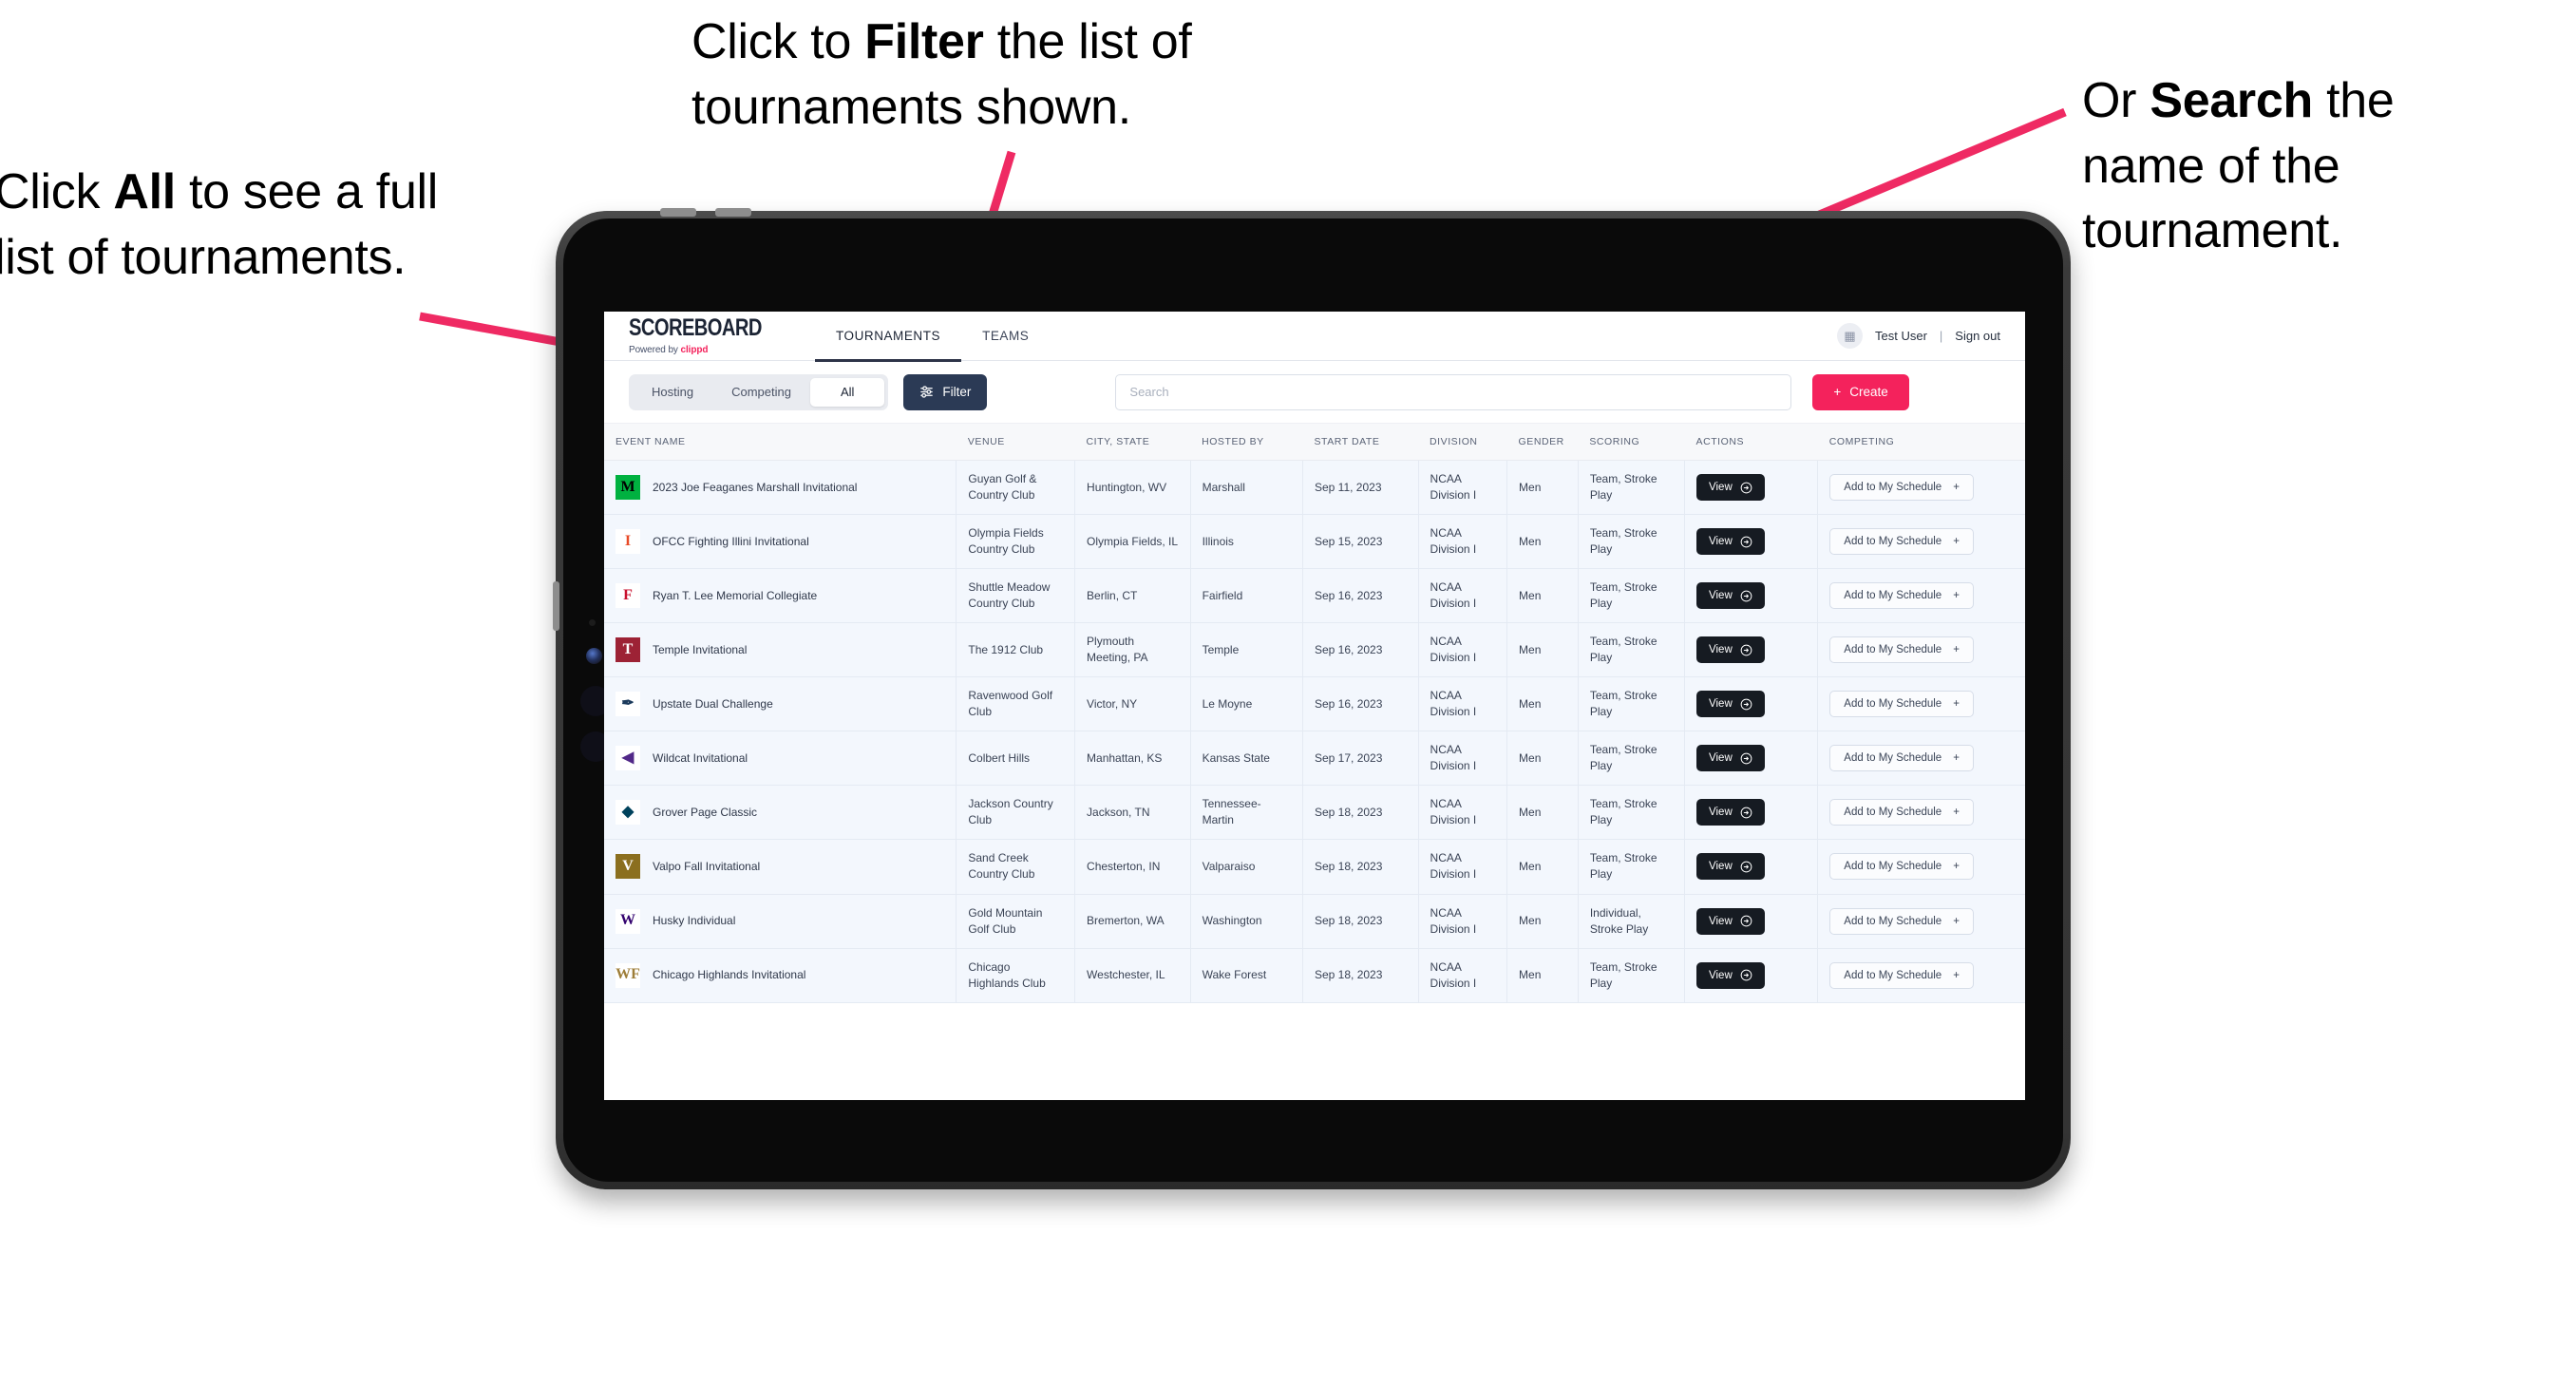 This screenshot has width=2576, height=1386. I want to click on col-hosted-by: HOSTED BY, so click(1246, 442).